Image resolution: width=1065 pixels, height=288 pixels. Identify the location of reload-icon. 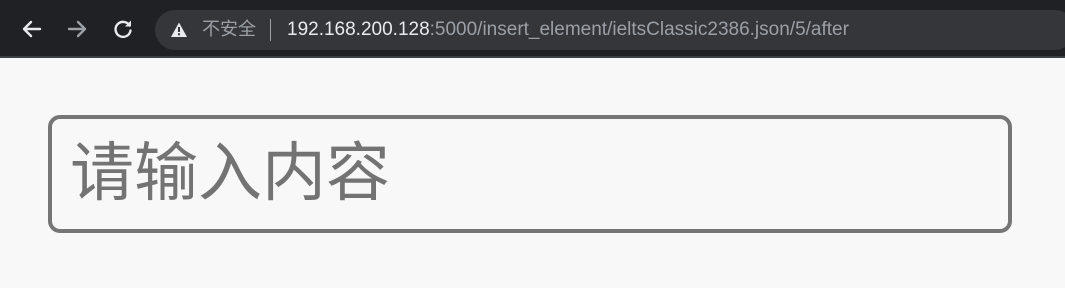
(123, 29).